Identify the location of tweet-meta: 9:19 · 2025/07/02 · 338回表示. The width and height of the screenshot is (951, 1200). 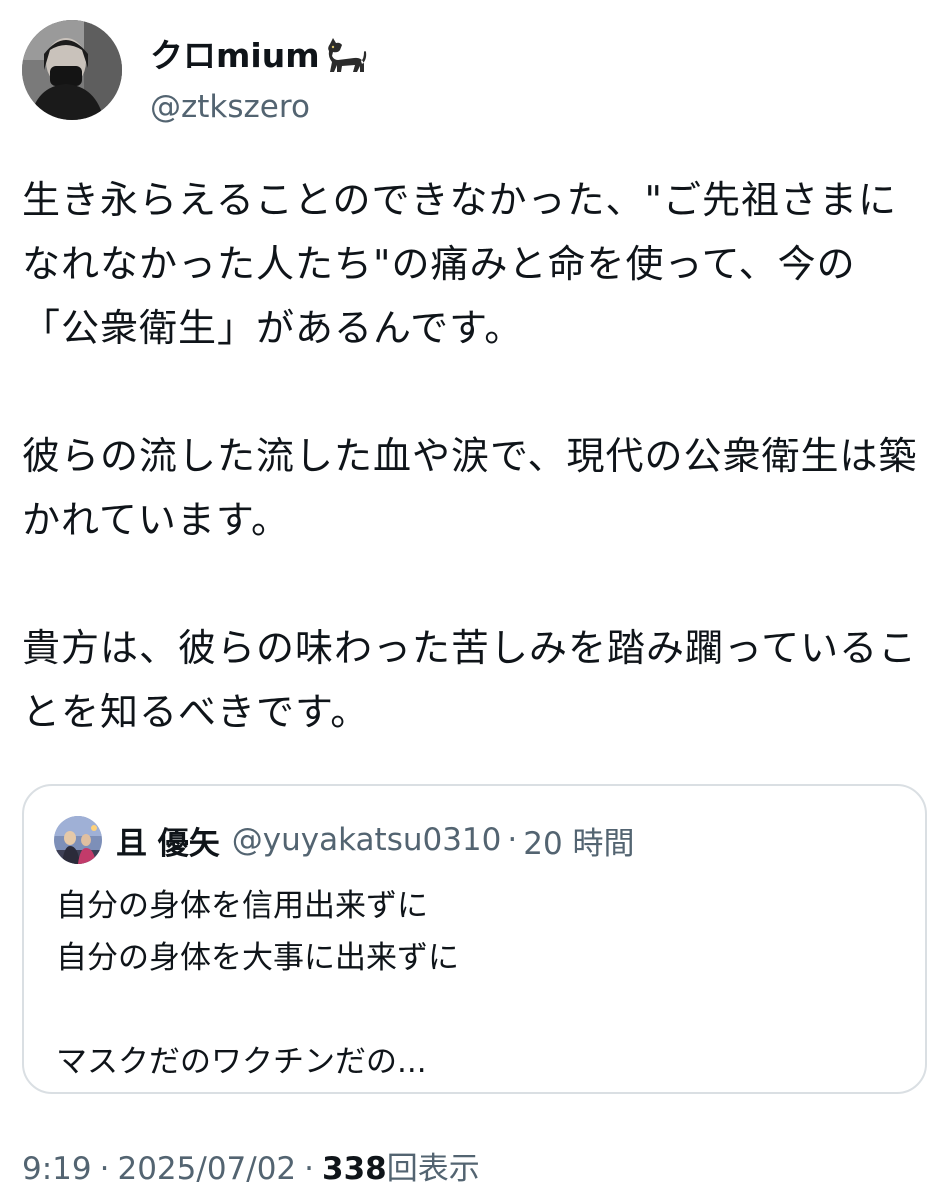
(251, 1169).